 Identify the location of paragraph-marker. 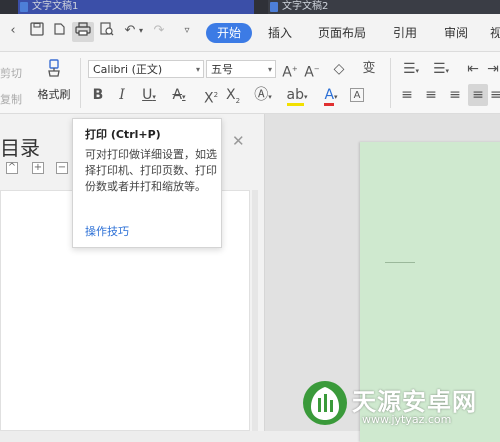
(400, 262).